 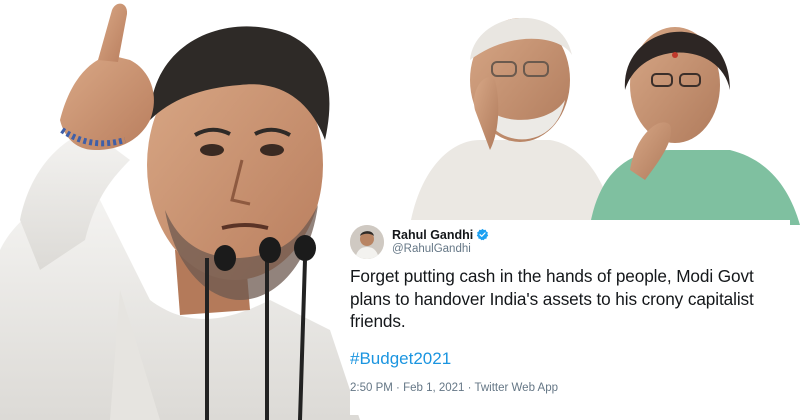 I want to click on tweet-time: 2:50 PM, so click(x=371, y=388).